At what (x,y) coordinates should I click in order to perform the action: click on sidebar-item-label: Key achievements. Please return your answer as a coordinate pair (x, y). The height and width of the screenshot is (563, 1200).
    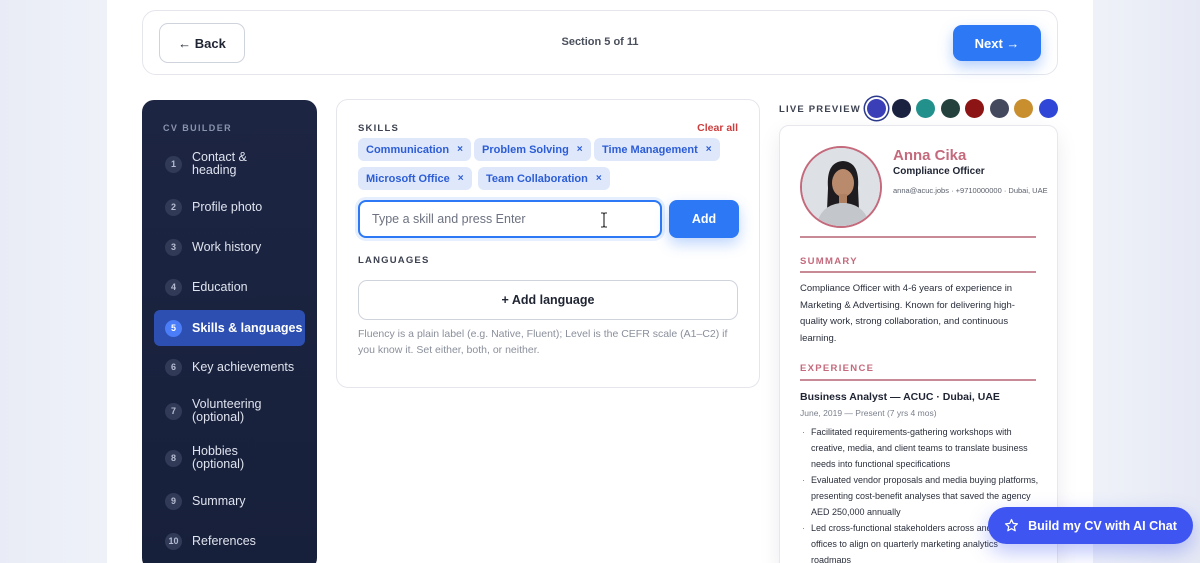
    Looking at the image, I should click on (243, 366).